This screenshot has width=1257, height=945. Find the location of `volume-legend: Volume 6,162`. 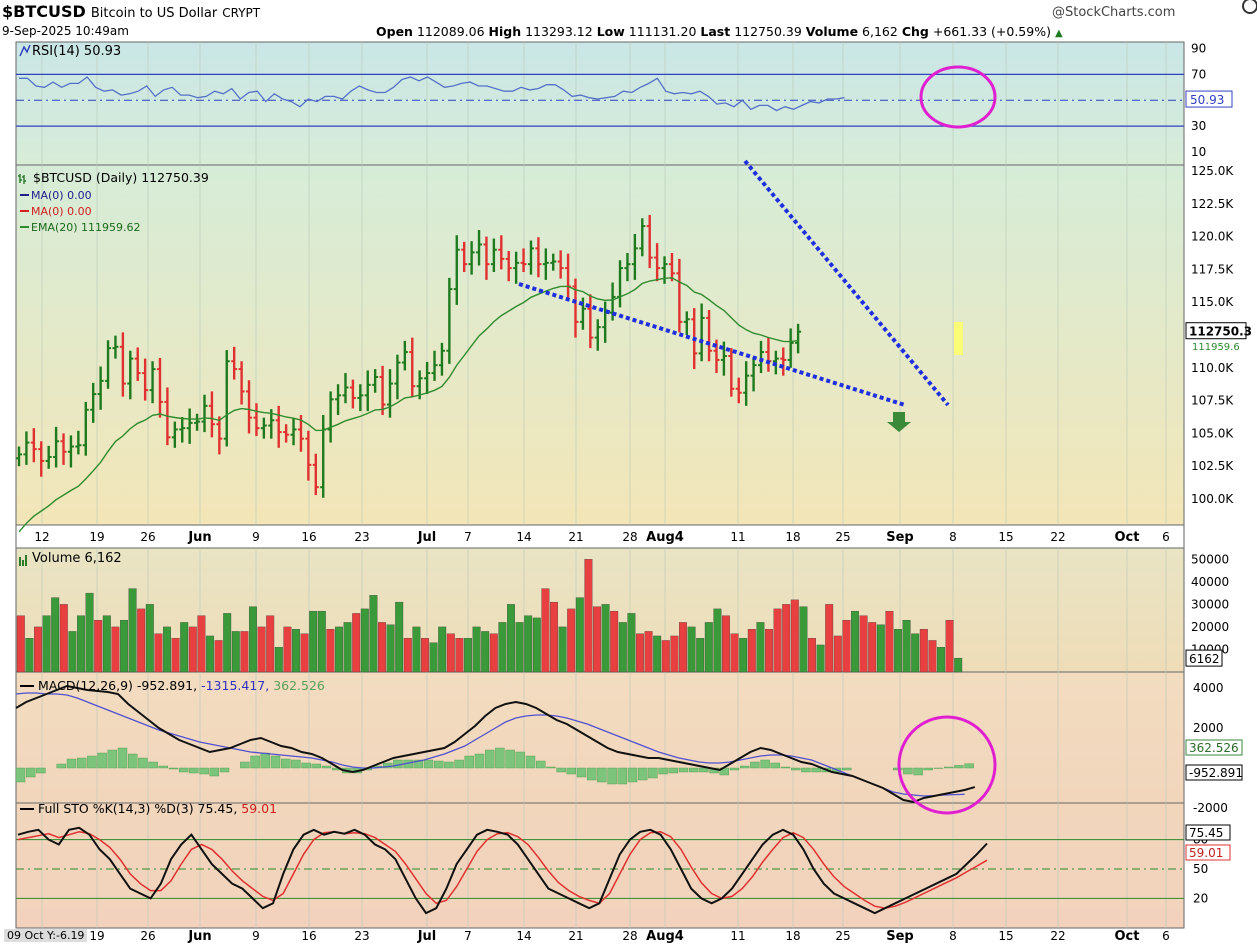

volume-legend: Volume 6,162 is located at coordinates (77, 558).